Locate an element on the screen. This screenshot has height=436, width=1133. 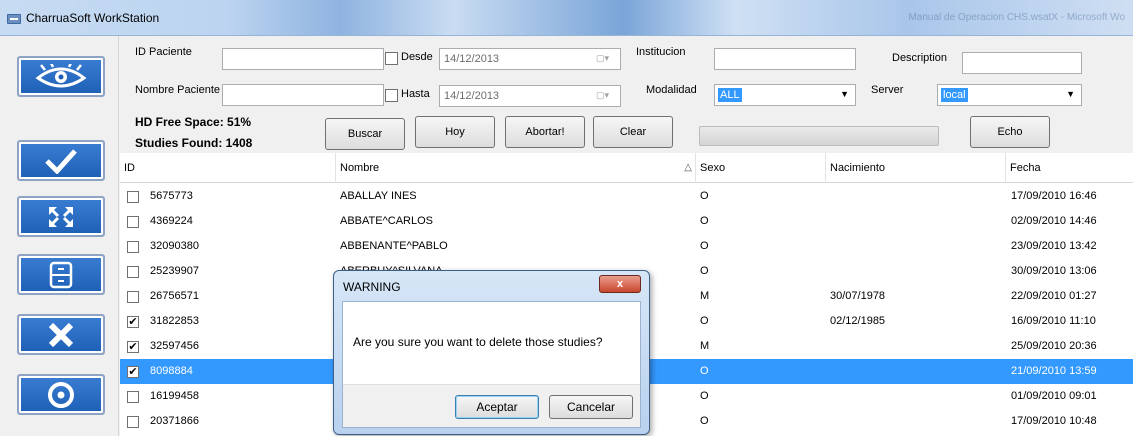
cell-id: 26756571 is located at coordinates (174, 296).